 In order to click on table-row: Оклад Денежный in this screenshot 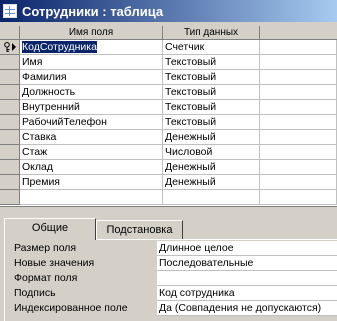, I will do `click(168, 167)`.